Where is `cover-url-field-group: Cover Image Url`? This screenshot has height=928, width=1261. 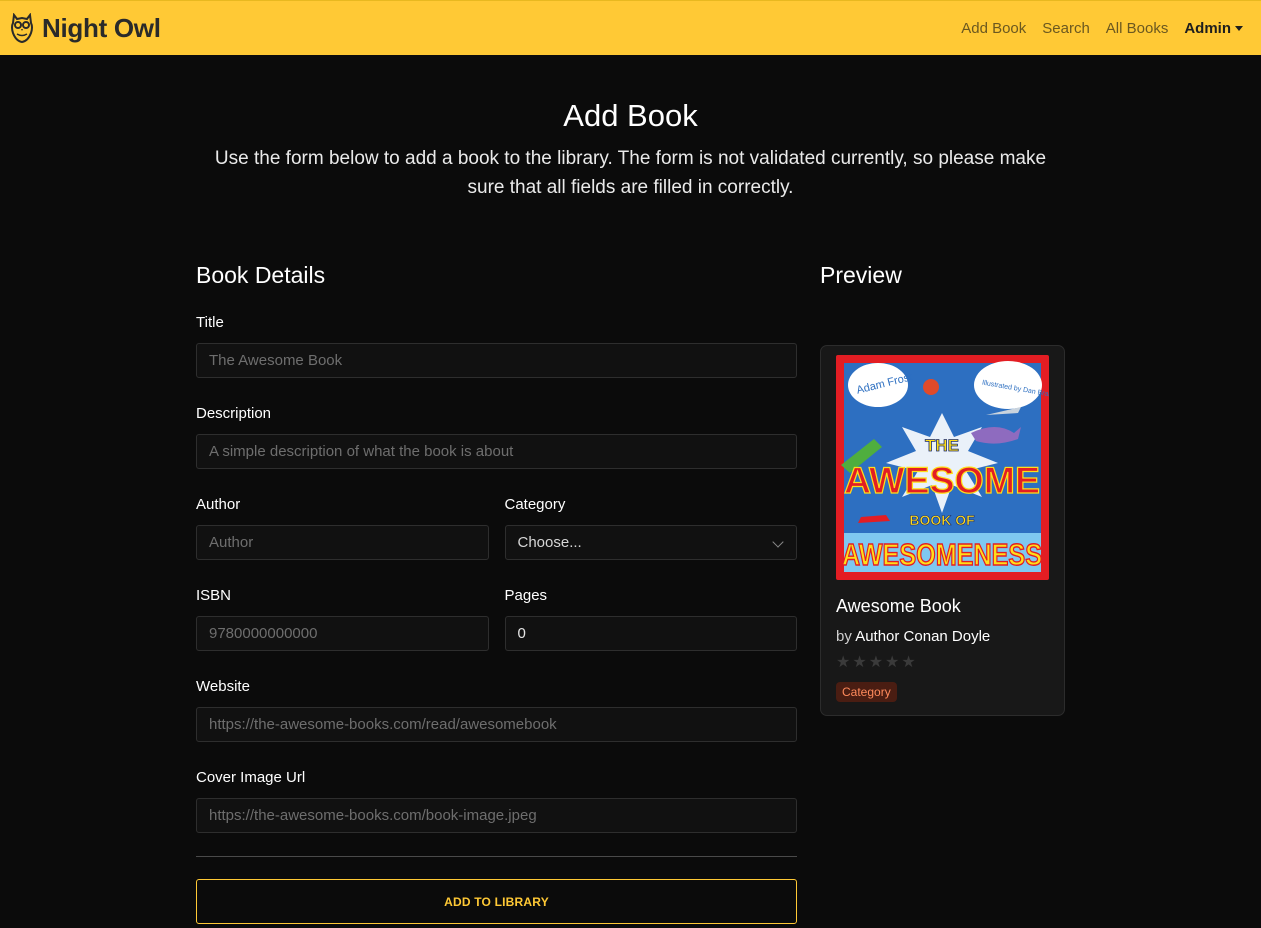 cover-url-field-group: Cover Image Url is located at coordinates (496, 801).